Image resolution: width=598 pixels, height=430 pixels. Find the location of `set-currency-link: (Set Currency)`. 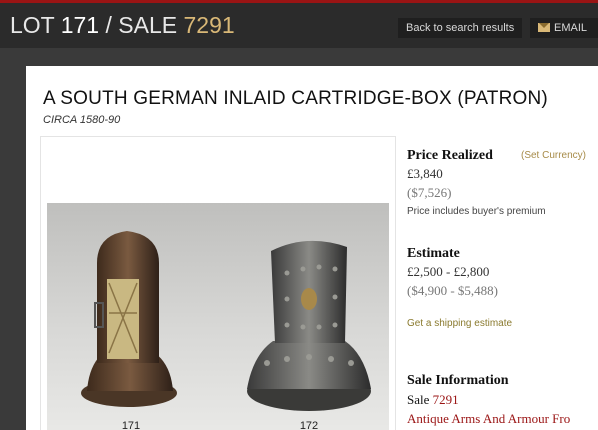

set-currency-link: (Set Currency) is located at coordinates (553, 155).